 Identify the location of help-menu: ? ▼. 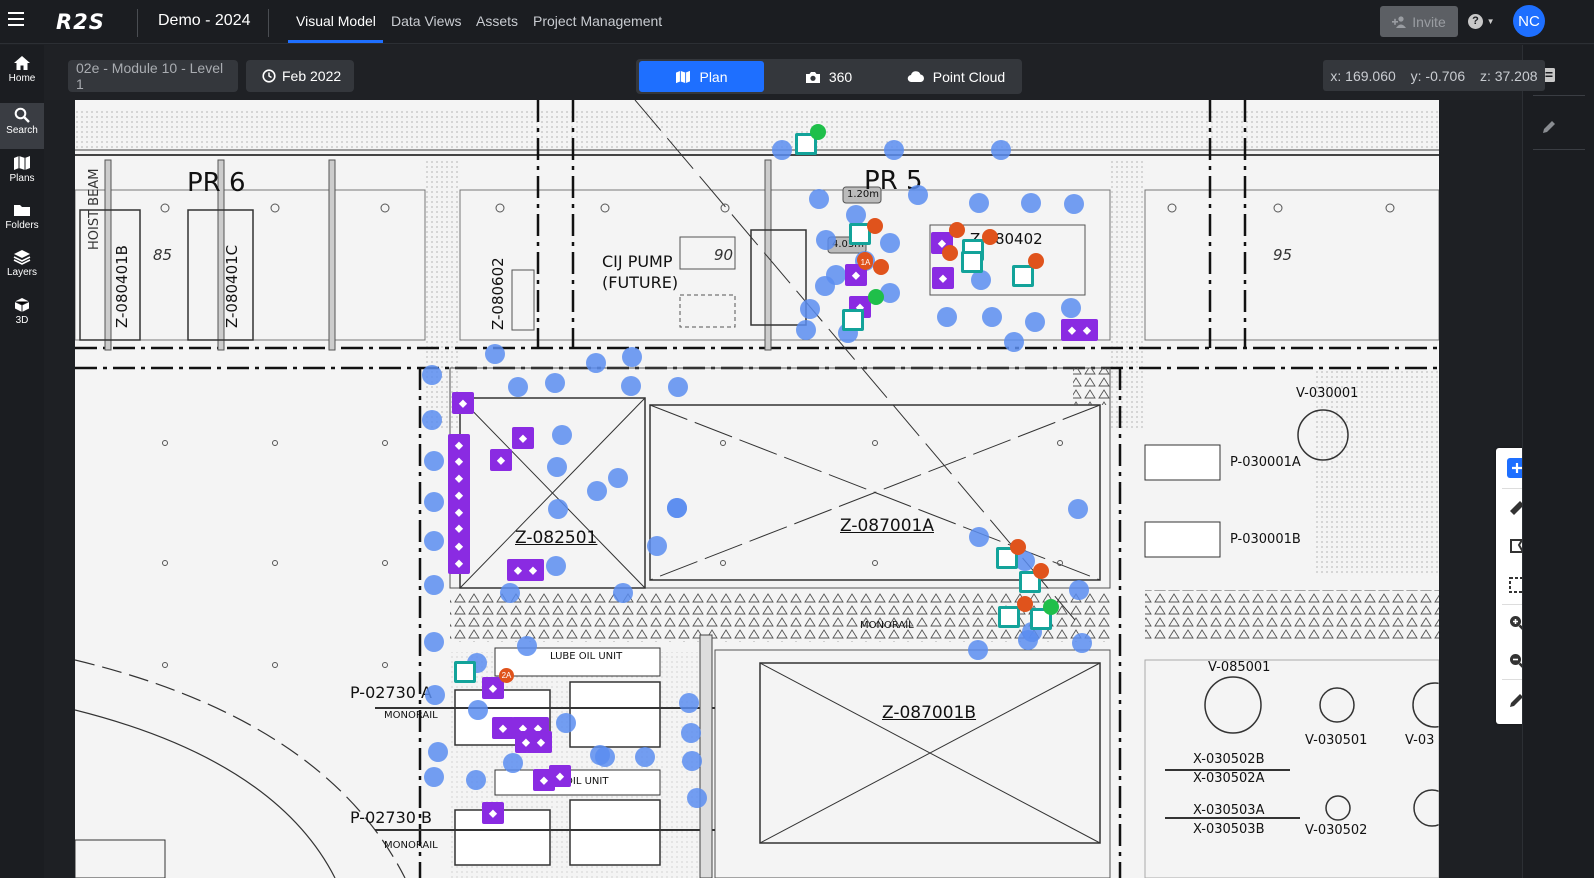
(1483, 21).